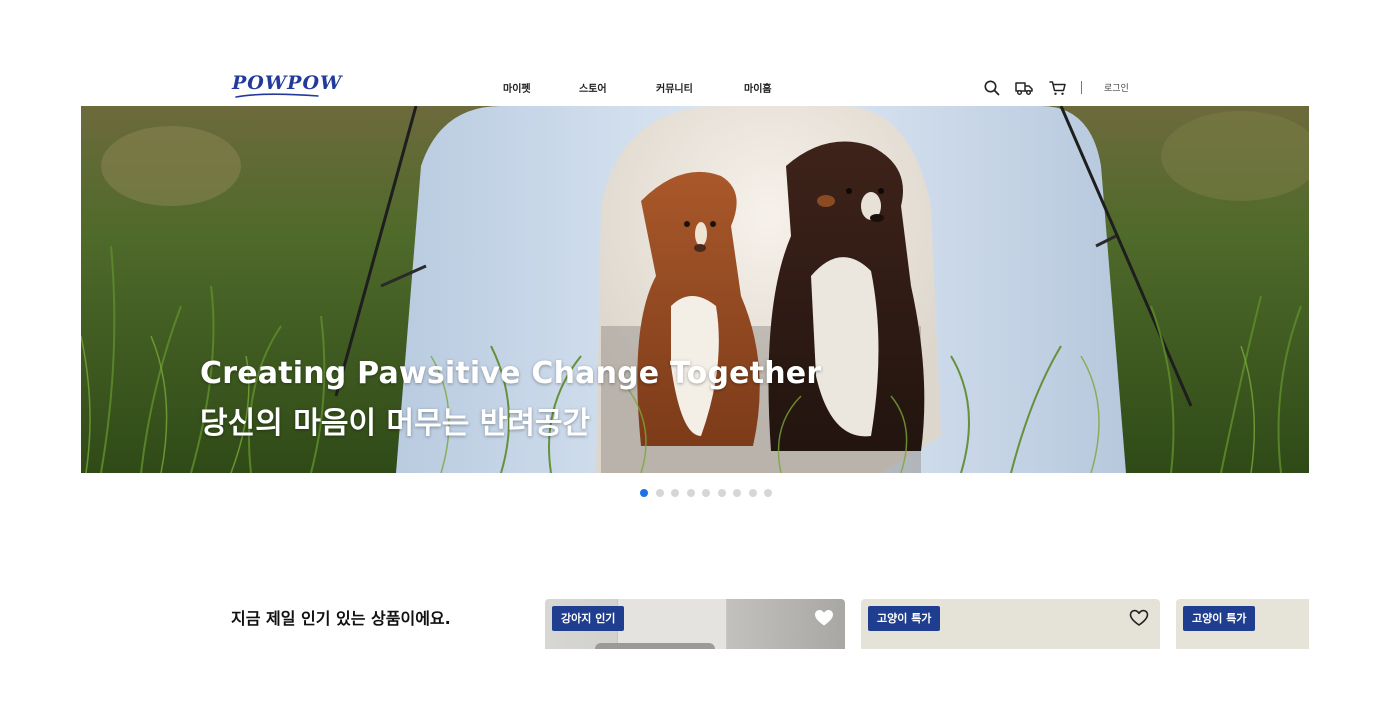 This screenshot has width=1383, height=720. I want to click on search-icon, so click(992, 88).